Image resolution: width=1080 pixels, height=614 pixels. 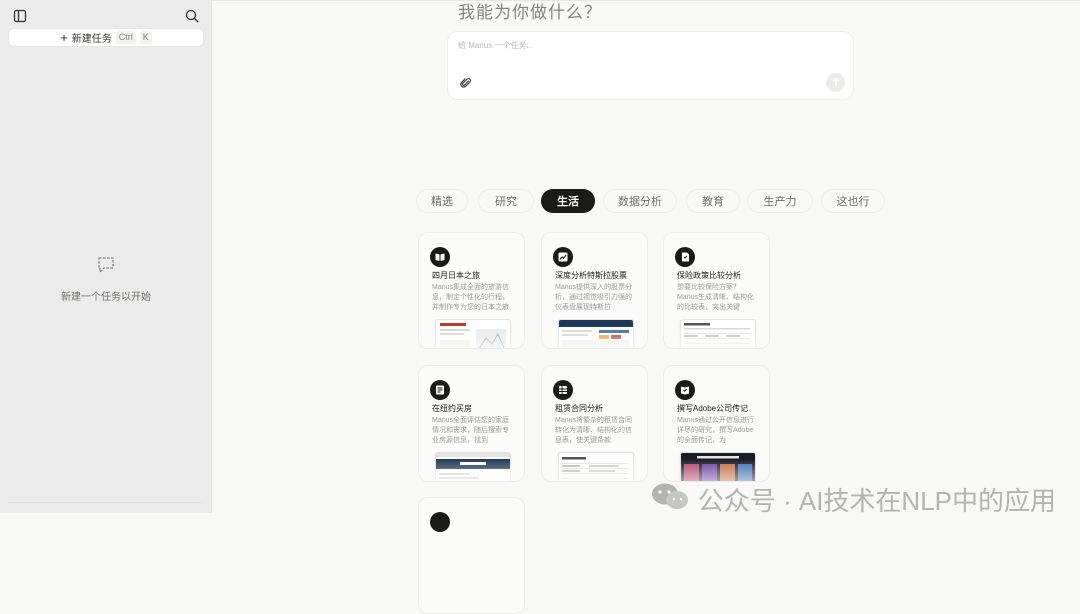 I want to click on sidebar-header, so click(x=106, y=15).